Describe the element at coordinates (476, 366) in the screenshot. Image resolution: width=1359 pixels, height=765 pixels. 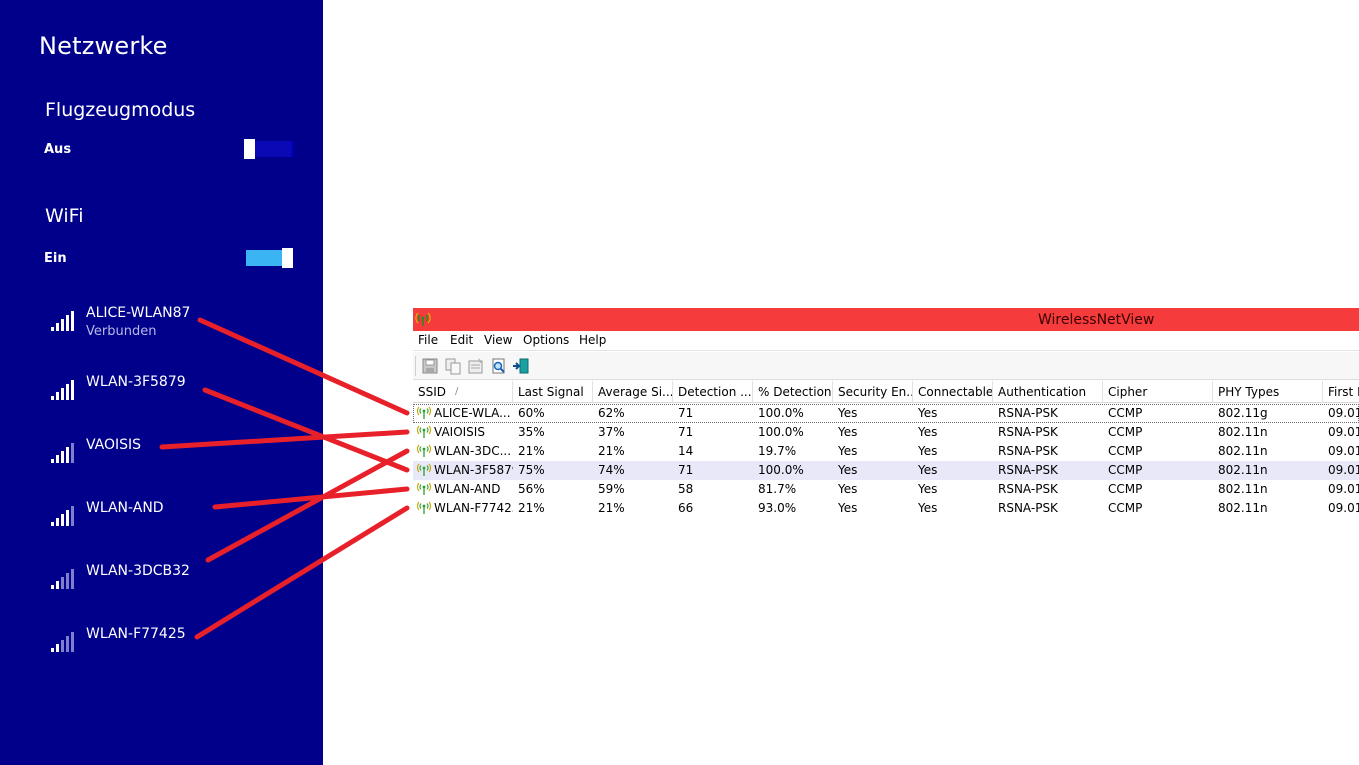
I see `properties-icon` at that location.